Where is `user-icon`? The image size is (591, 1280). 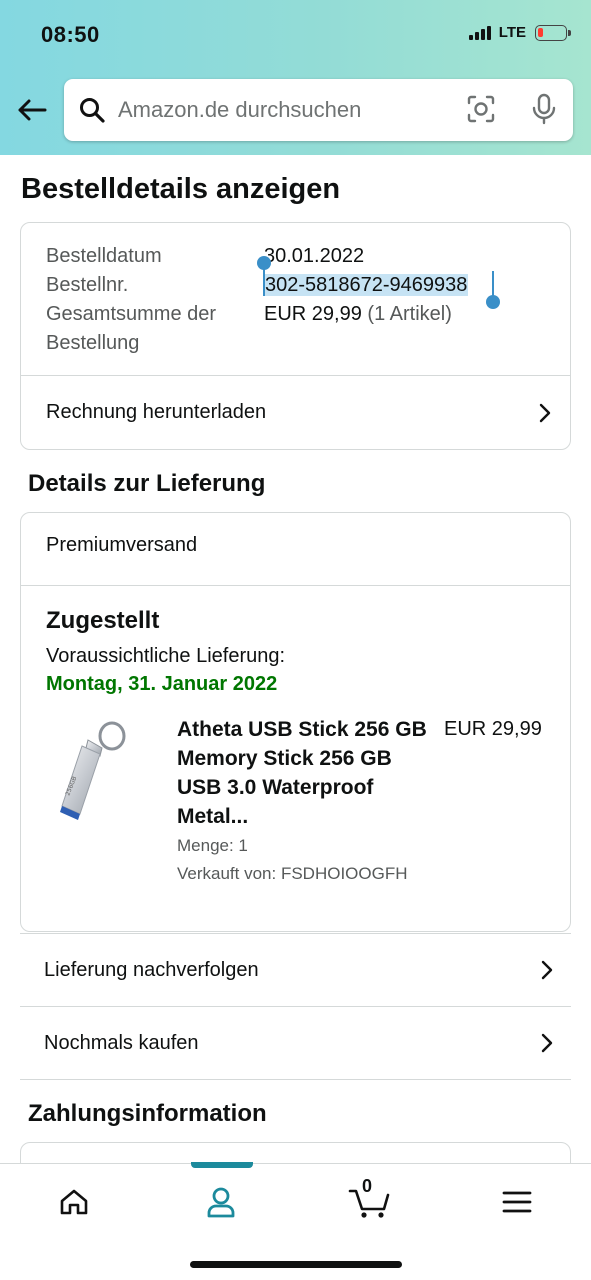 user-icon is located at coordinates (221, 1202).